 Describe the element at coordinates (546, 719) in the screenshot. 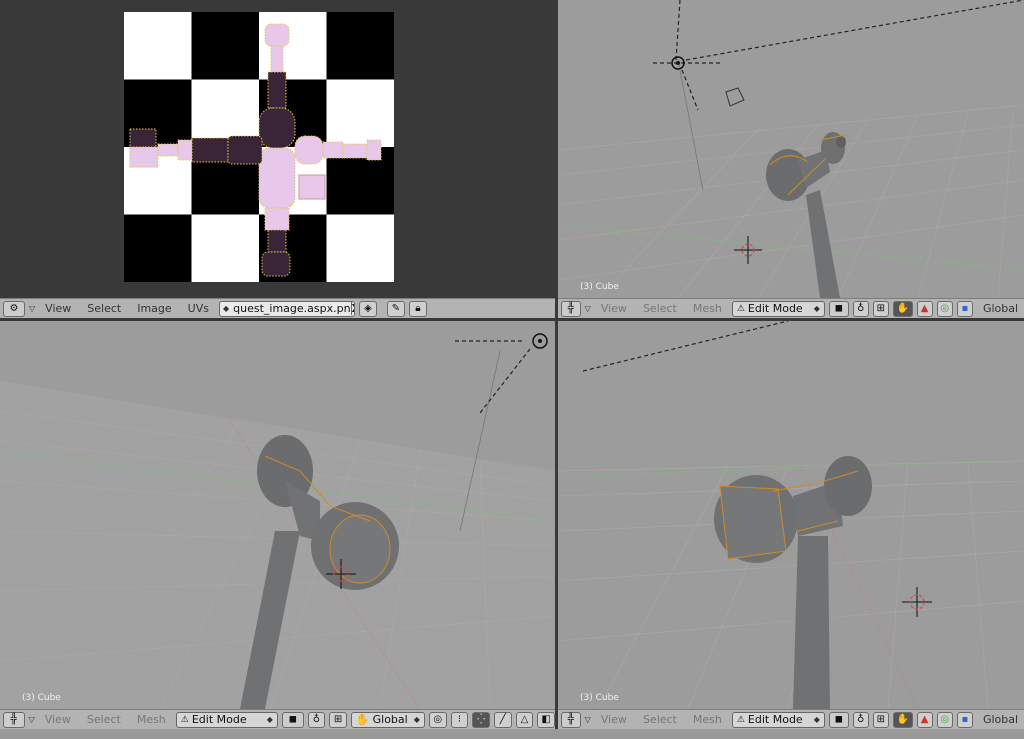

I see `occlude-geometry-icon: ◧` at that location.